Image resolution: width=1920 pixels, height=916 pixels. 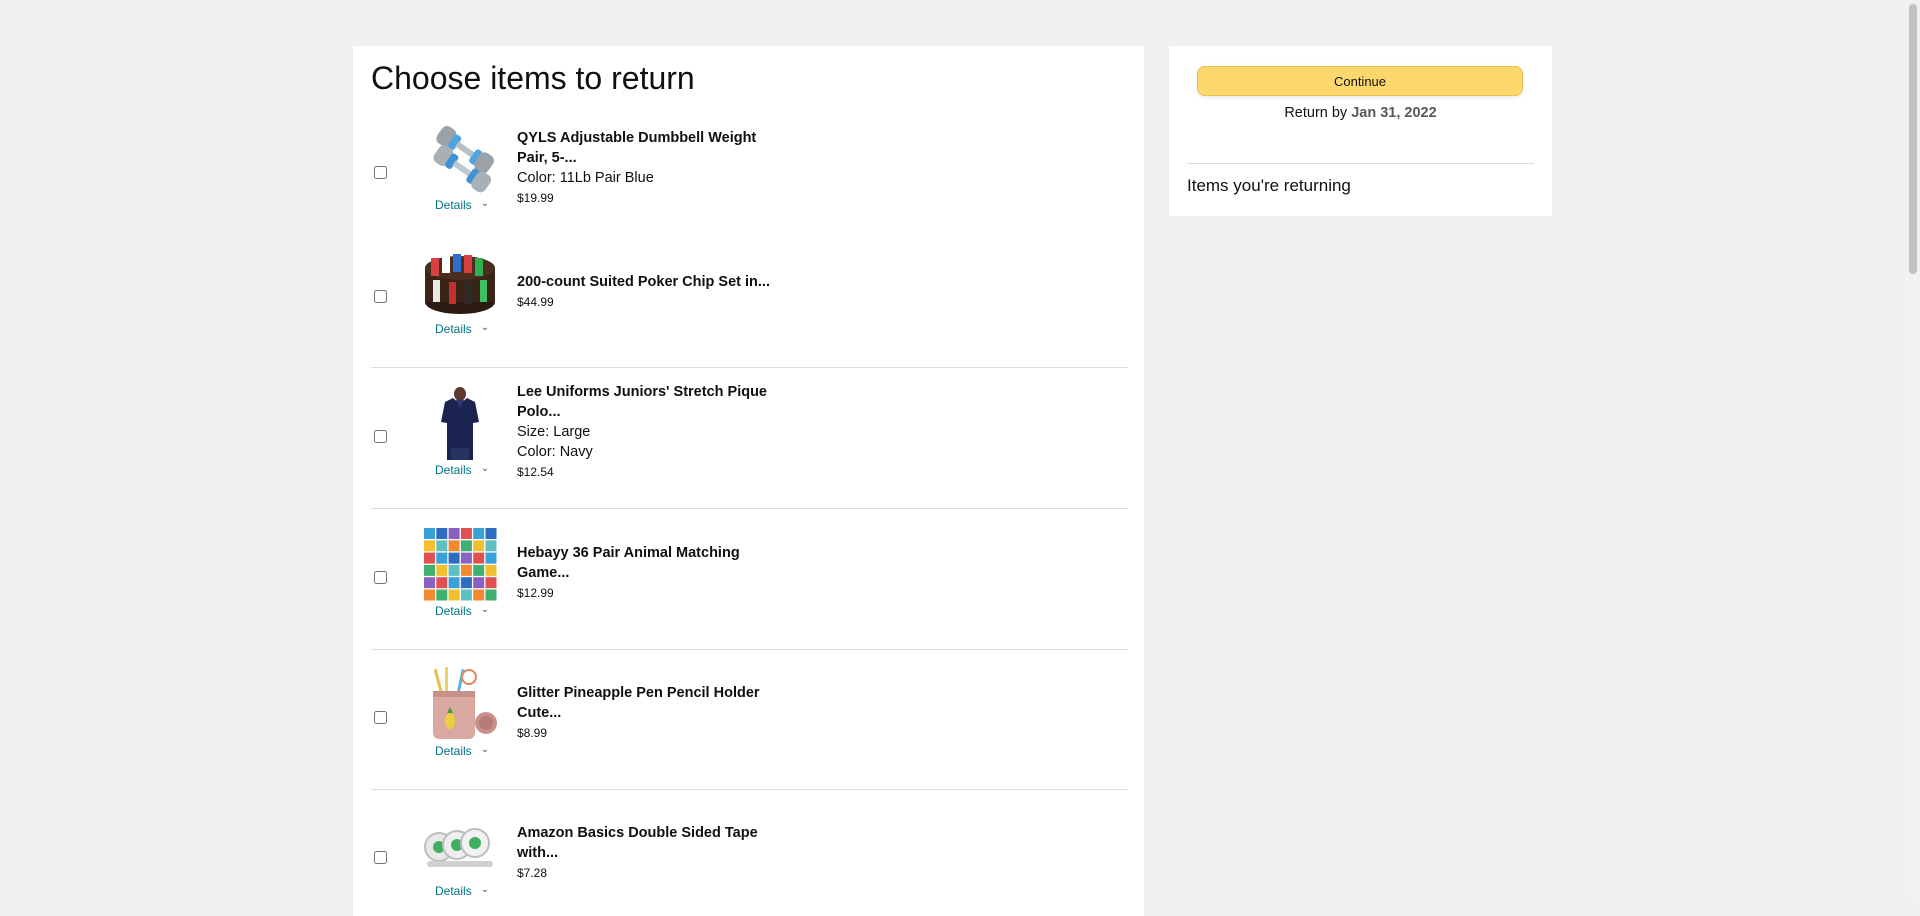 I want to click on item-price: $7.28, so click(x=532, y=873).